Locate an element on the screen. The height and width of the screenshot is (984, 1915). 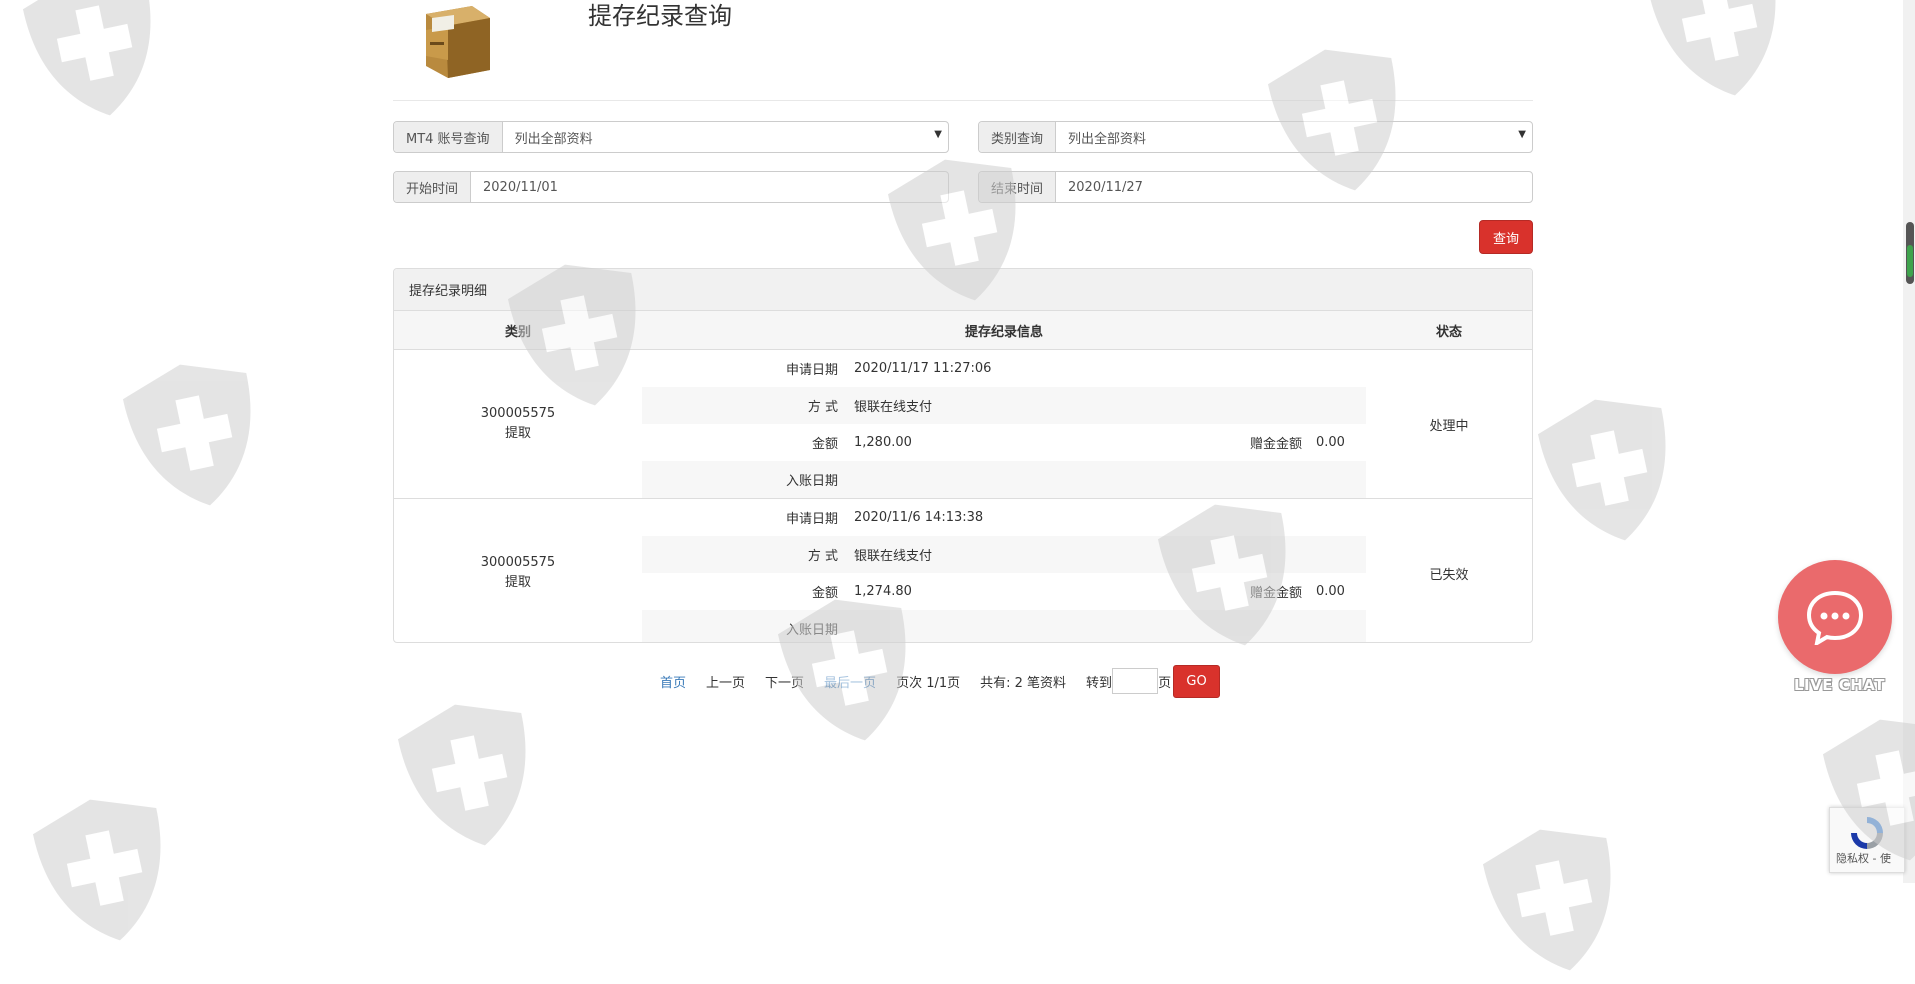
scroll-indicator is located at coordinates (1910, 261).